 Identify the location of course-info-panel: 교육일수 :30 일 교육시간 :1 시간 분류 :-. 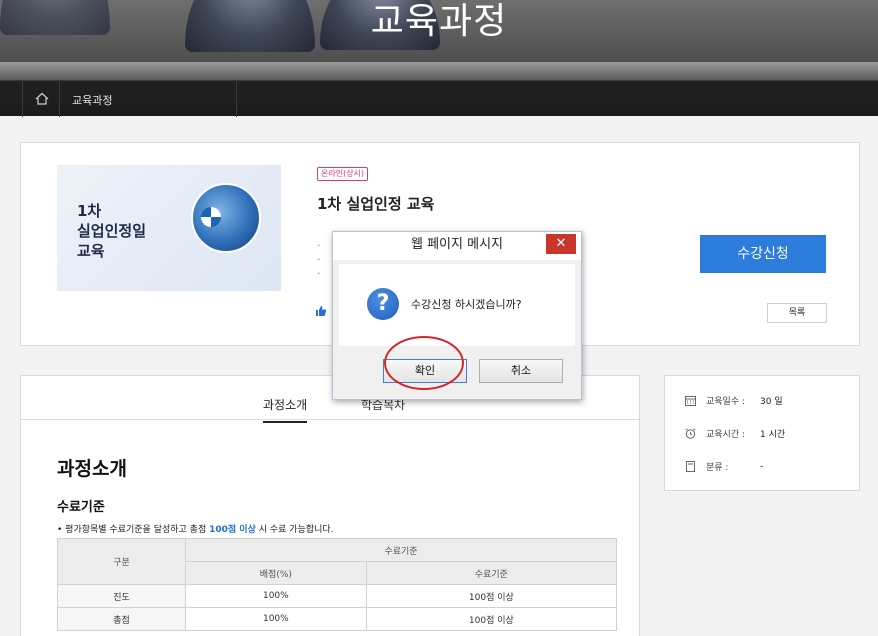
(762, 433).